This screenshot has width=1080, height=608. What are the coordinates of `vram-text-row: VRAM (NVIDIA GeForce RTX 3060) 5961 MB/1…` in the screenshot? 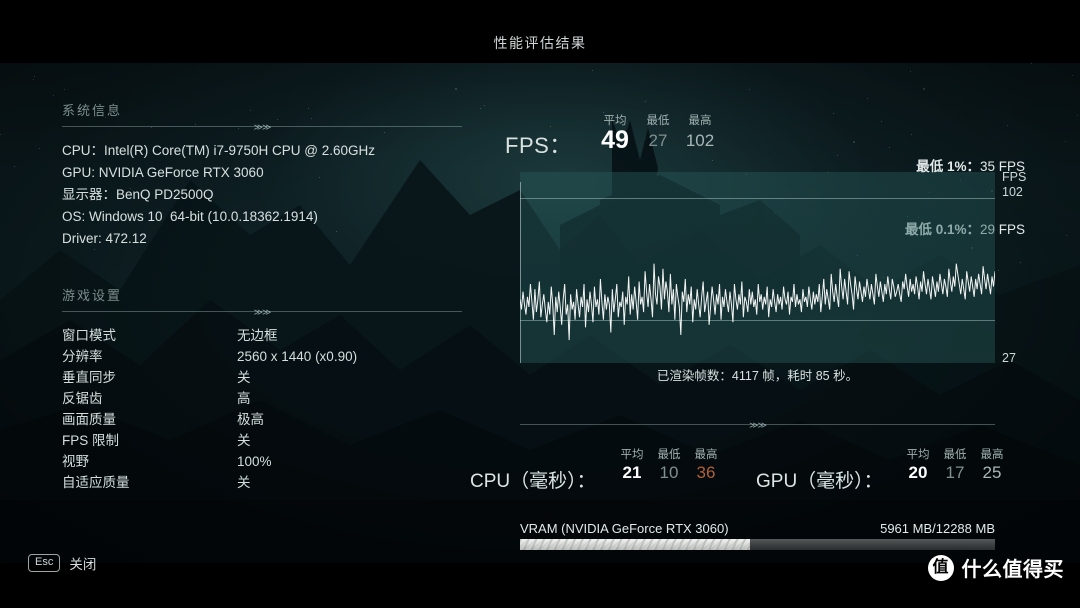 It's located at (757, 528).